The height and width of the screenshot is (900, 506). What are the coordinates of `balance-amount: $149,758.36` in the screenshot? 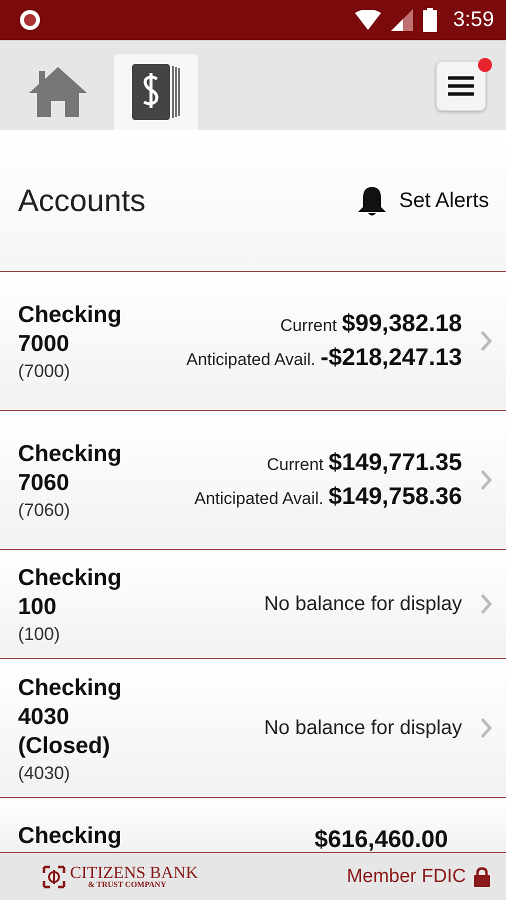 It's located at (395, 497).